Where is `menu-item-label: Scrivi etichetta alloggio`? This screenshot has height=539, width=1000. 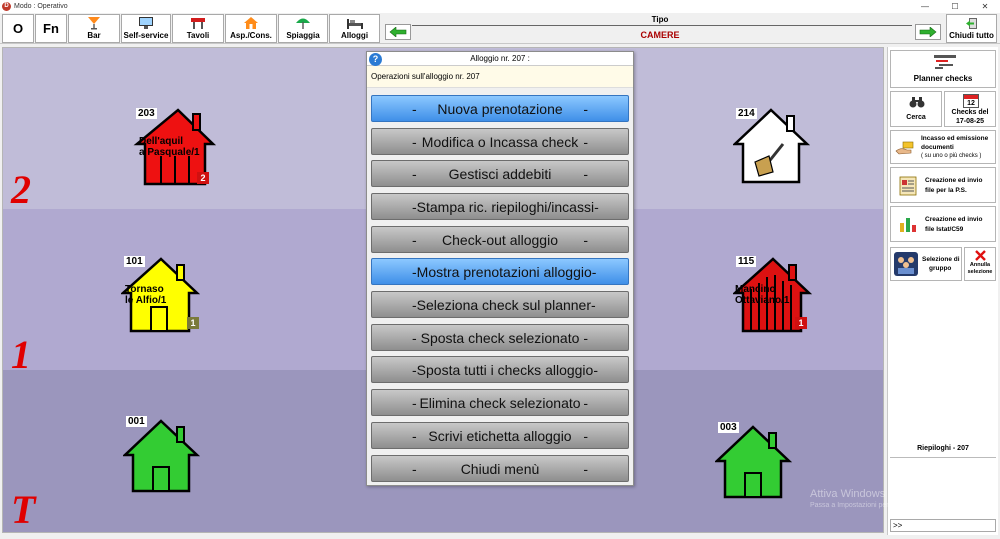
menu-item-label: Scrivi etichetta alloggio is located at coordinates (500, 435).